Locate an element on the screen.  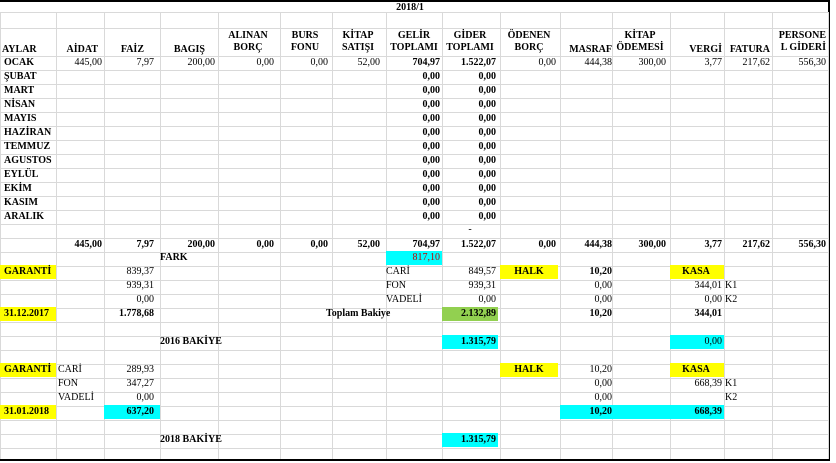
month-cell-alinan: 0,00 is located at coordinates (265, 62).